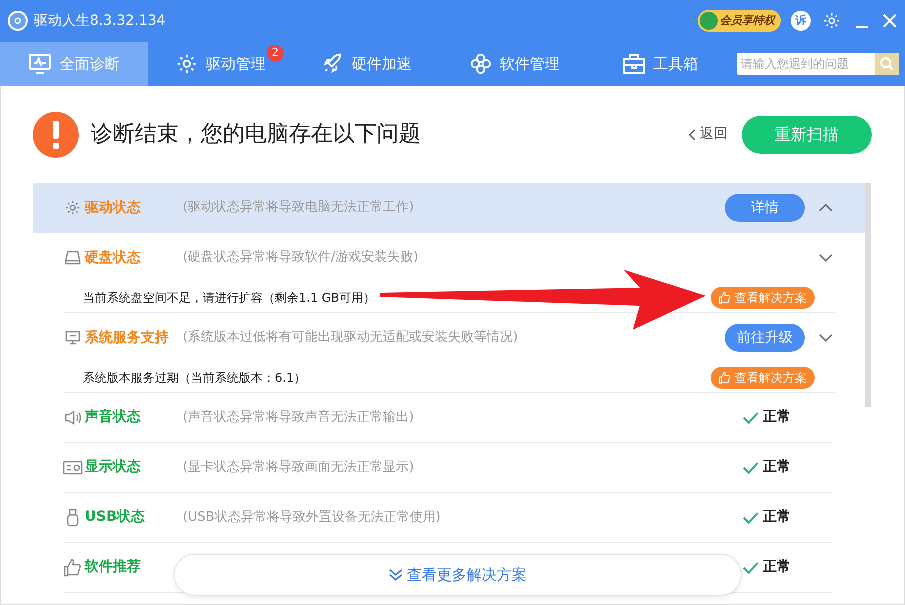  I want to click on problem-detail: 系统版本服务过期（当前系统版本：6.1）, so click(194, 378).